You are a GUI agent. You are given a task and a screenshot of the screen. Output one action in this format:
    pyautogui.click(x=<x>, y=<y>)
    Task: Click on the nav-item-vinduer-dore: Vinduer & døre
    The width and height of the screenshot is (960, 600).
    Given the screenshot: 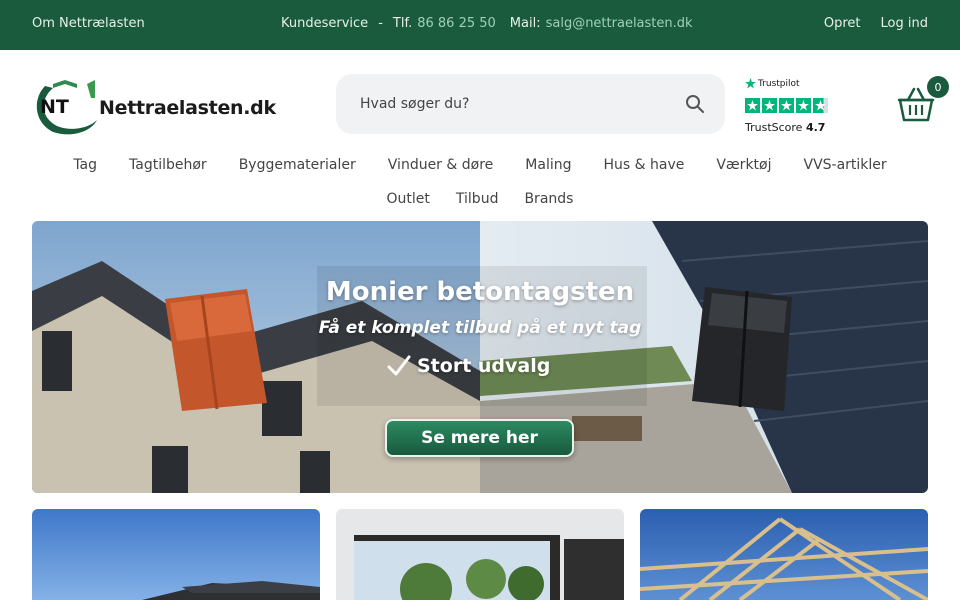 What is the action you would take?
    pyautogui.click(x=441, y=165)
    